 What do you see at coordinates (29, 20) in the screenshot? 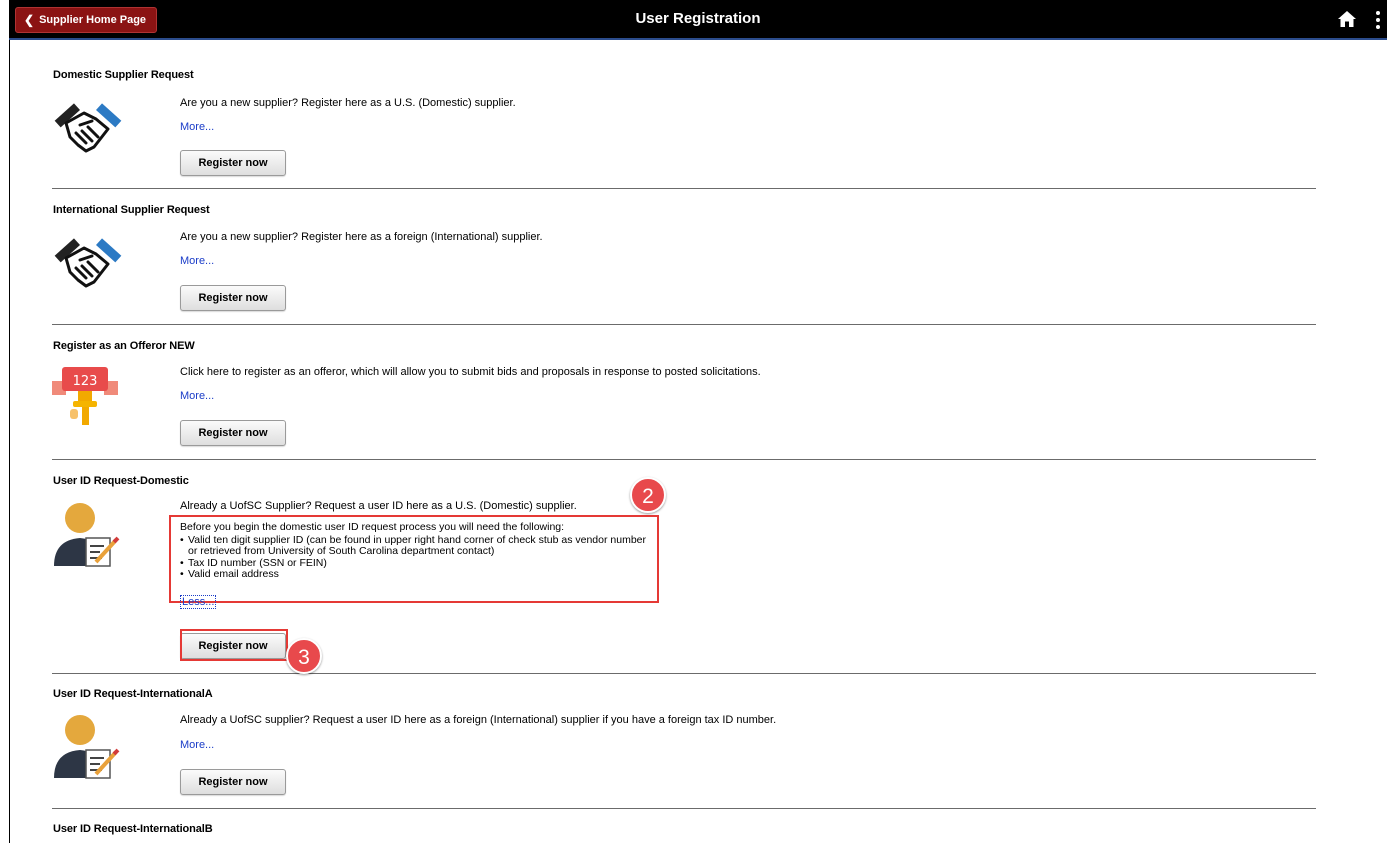
I see `chevron-left-icon: ❮` at bounding box center [29, 20].